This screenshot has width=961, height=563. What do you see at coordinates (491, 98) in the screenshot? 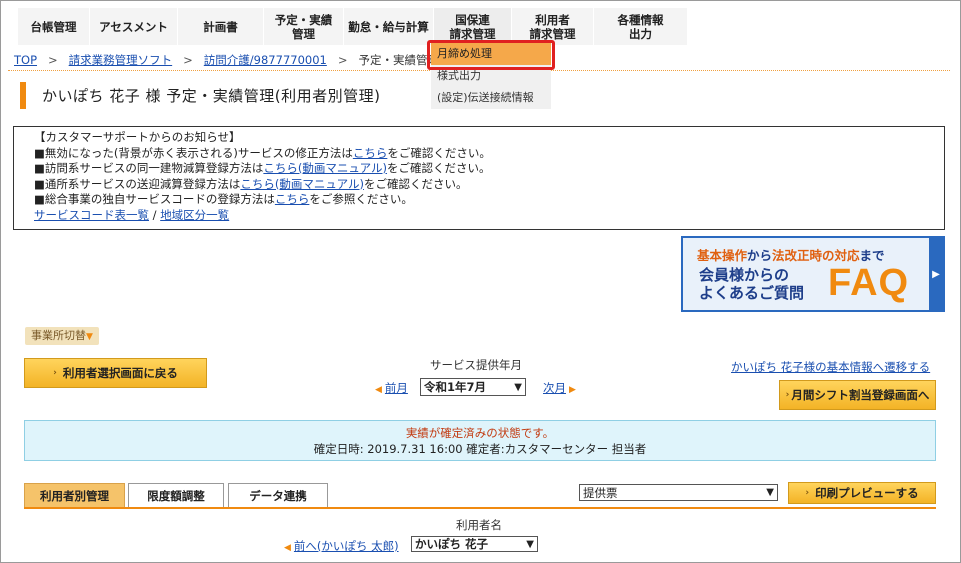
I see `menu-item-transmission-settings: (設定)伝送接続情報` at bounding box center [491, 98].